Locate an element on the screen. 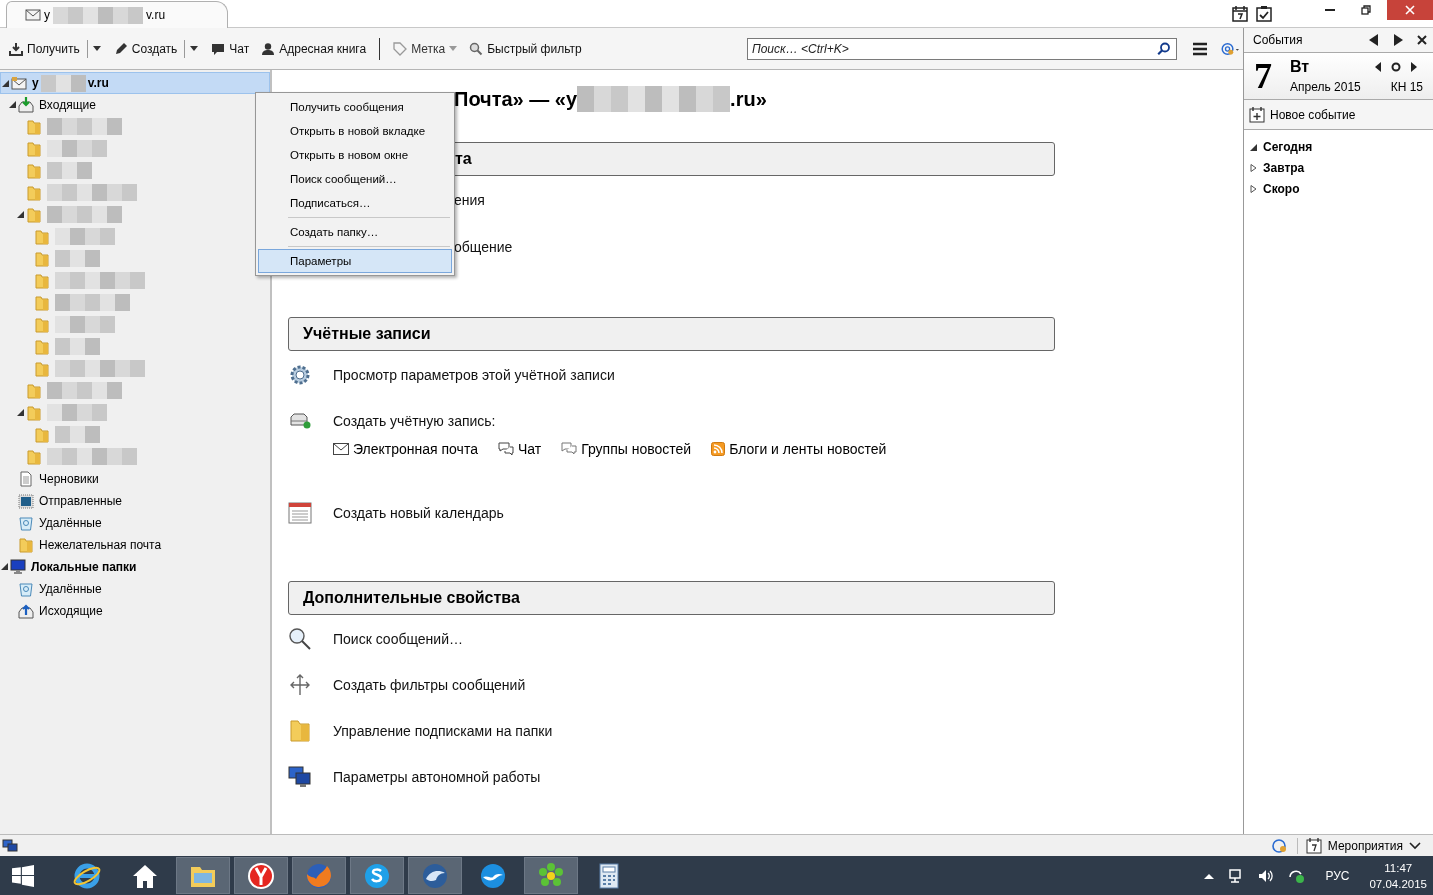 The width and height of the screenshot is (1433, 895). folder-row: Нежелательная почта is located at coordinates (135, 545).